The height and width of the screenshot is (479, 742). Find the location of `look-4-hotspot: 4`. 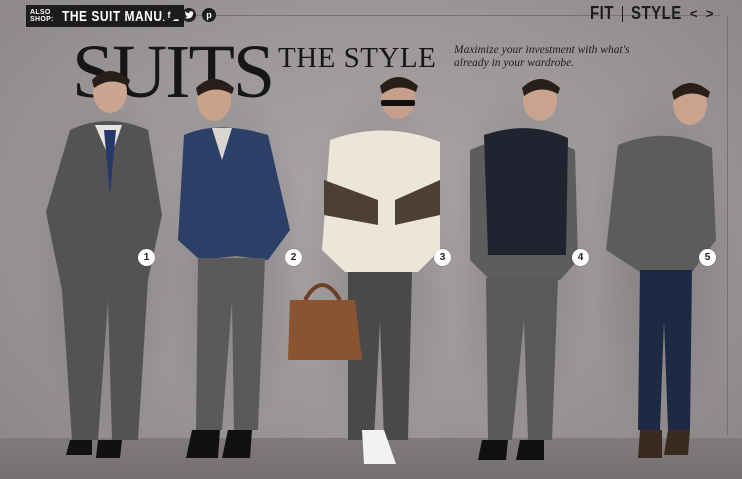

look-4-hotspot: 4 is located at coordinates (580, 257).